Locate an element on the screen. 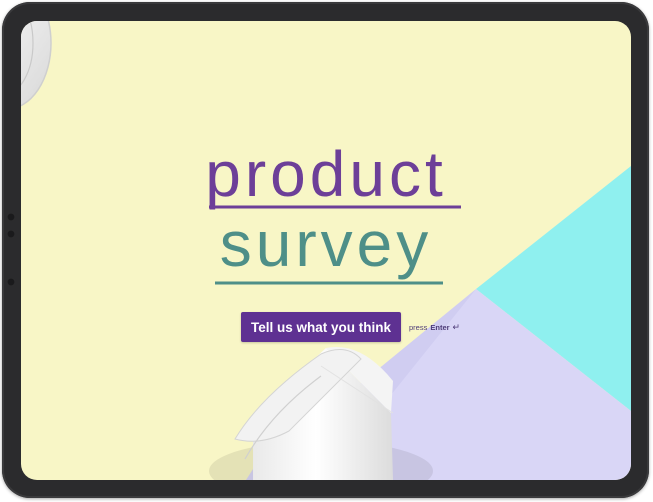  enter-icon: ↵ is located at coordinates (456, 326).